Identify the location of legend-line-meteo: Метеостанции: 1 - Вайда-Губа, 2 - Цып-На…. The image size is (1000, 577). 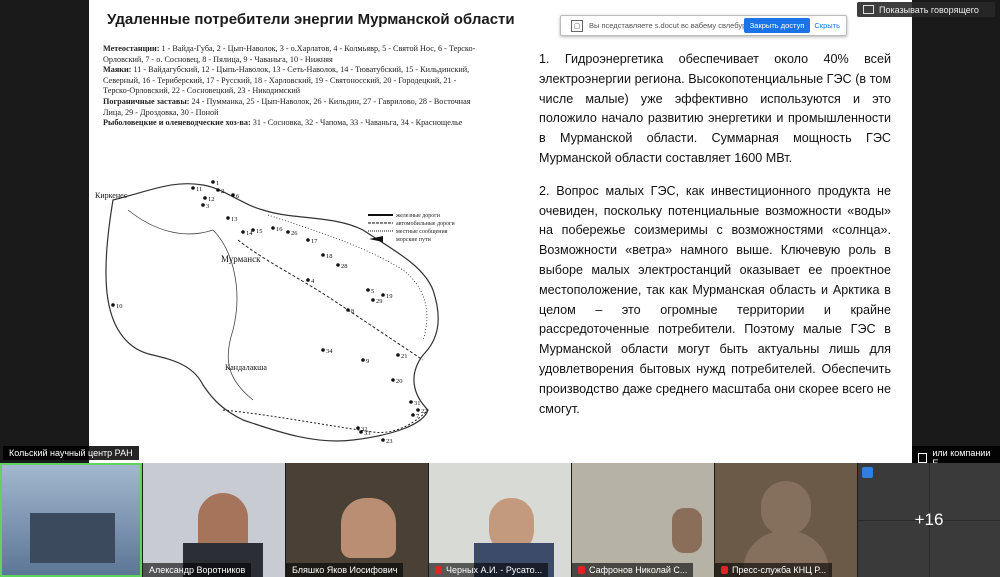
(289, 54).